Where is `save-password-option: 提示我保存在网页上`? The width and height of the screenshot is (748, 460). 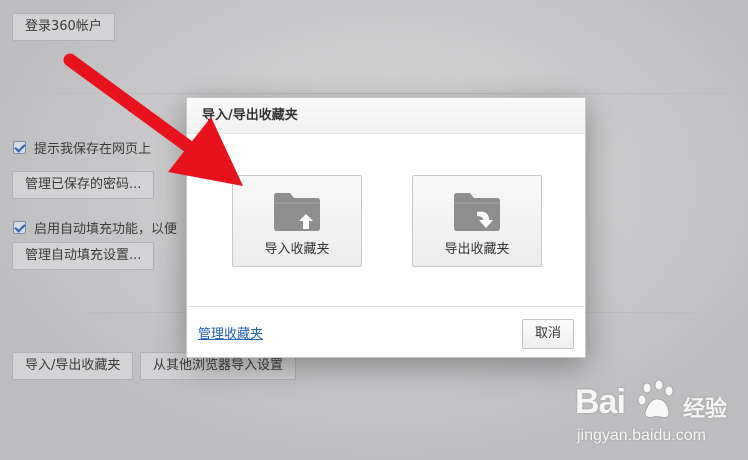
save-password-option: 提示我保存在网页上 is located at coordinates (82, 147).